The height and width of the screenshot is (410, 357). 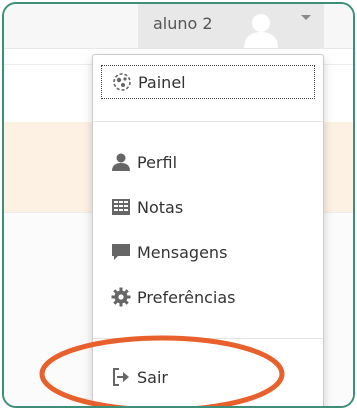 What do you see at coordinates (121, 252) in the screenshot?
I see `message-icon` at bounding box center [121, 252].